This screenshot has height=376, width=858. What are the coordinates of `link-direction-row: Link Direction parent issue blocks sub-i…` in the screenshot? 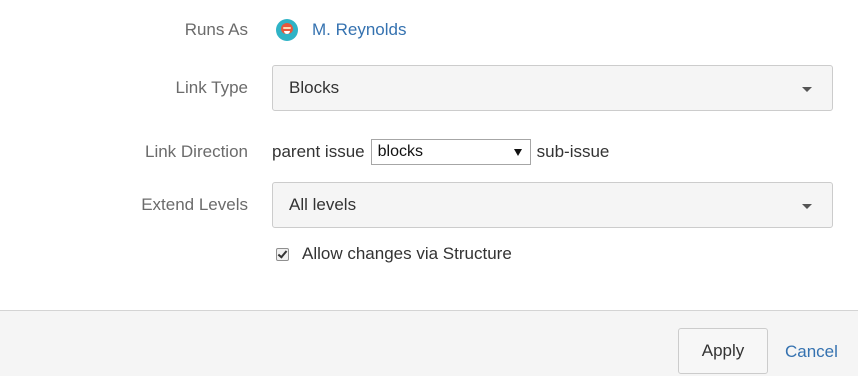 It's located at (429, 152).